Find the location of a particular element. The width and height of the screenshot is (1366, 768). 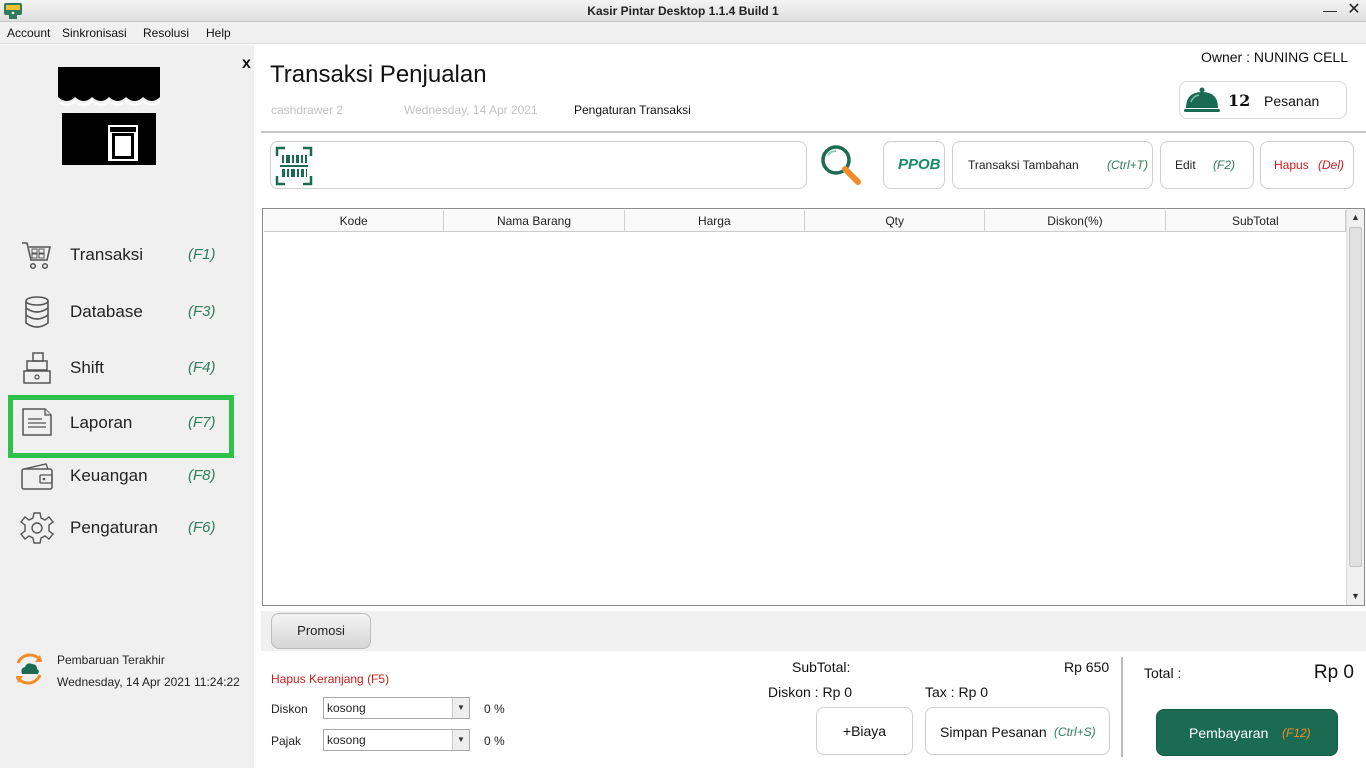

sidebar-item-label: Keuangan is located at coordinates (109, 475).